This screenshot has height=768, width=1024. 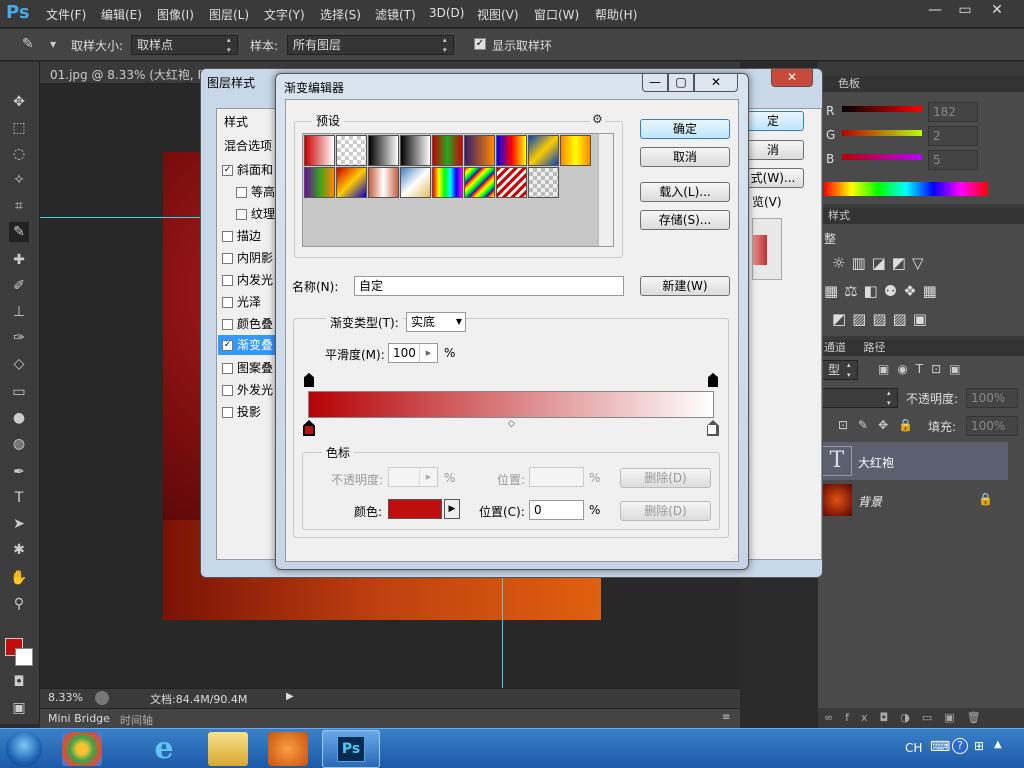 I want to click on opacity-input: 100%, so click(x=992, y=398).